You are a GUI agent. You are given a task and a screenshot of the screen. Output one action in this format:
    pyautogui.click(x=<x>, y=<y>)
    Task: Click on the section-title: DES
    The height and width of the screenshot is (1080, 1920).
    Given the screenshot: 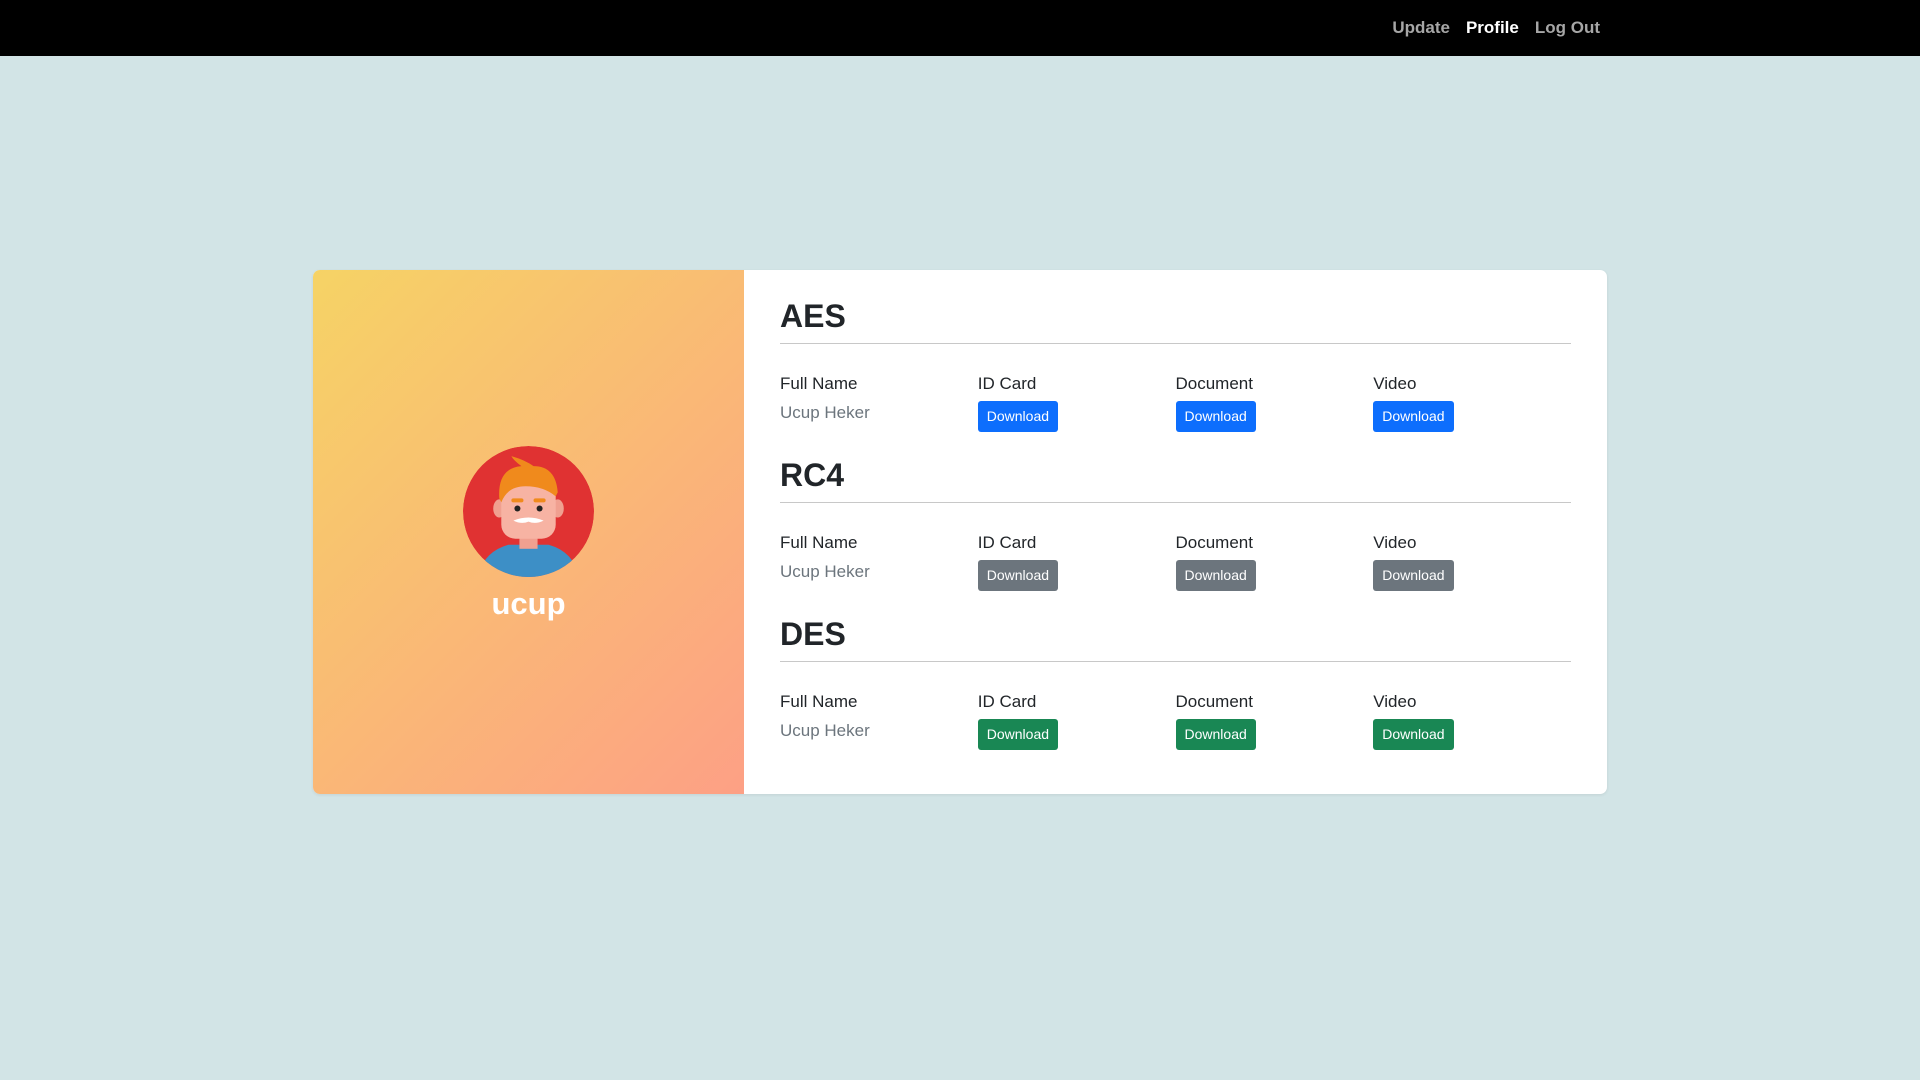 What is the action you would take?
    pyautogui.click(x=813, y=634)
    